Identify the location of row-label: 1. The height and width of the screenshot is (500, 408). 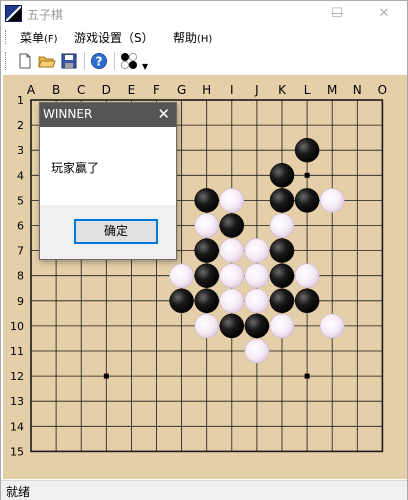
(20, 100).